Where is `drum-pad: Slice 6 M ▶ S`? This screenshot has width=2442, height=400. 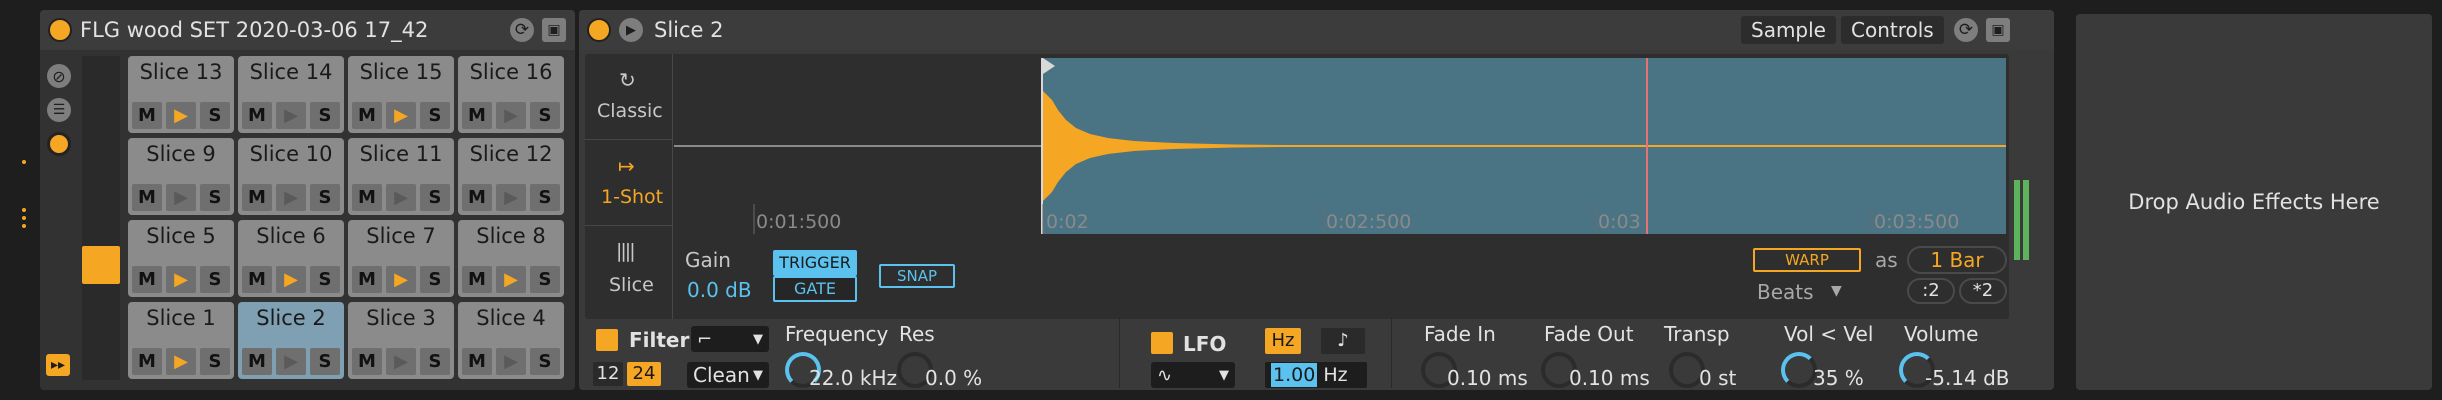
drum-pad: Slice 6 M ▶ S is located at coordinates (291, 258).